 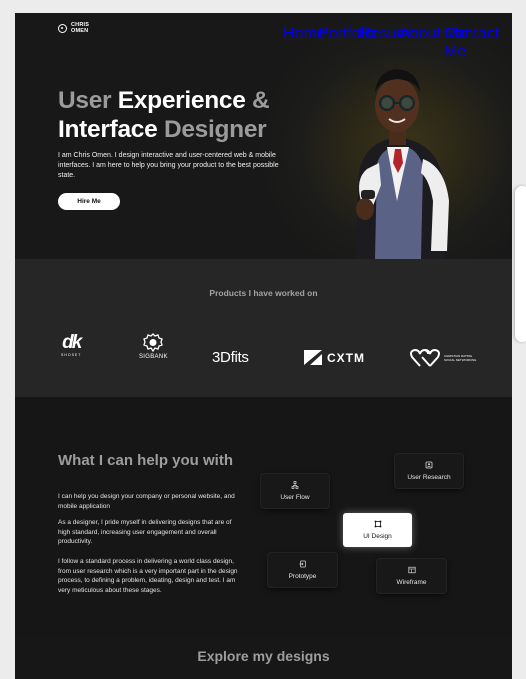 I want to click on explore-title: Explore my designs, so click(x=263, y=656).